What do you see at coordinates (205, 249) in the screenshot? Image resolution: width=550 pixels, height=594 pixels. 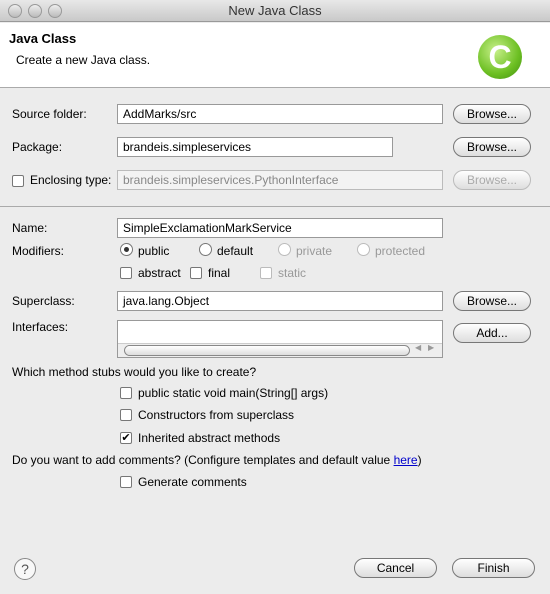 I see `default-radio` at bounding box center [205, 249].